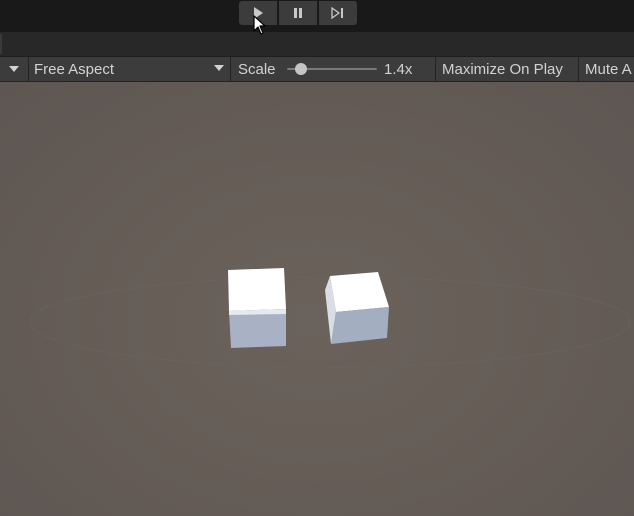 The width and height of the screenshot is (634, 516). What do you see at coordinates (74, 69) in the screenshot?
I see `aspect-label: Free Aspect` at bounding box center [74, 69].